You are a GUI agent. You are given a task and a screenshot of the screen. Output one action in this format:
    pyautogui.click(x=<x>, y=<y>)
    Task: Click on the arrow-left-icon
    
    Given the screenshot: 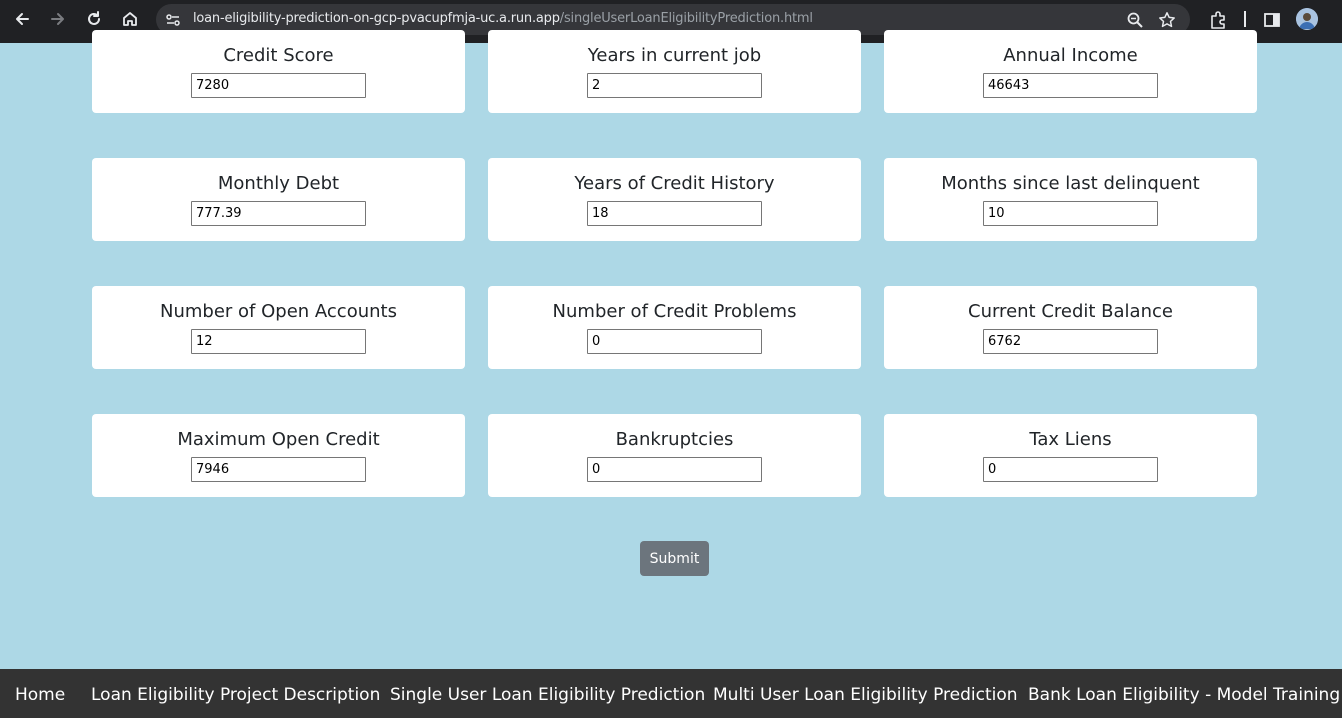 What is the action you would take?
    pyautogui.click(x=22, y=19)
    